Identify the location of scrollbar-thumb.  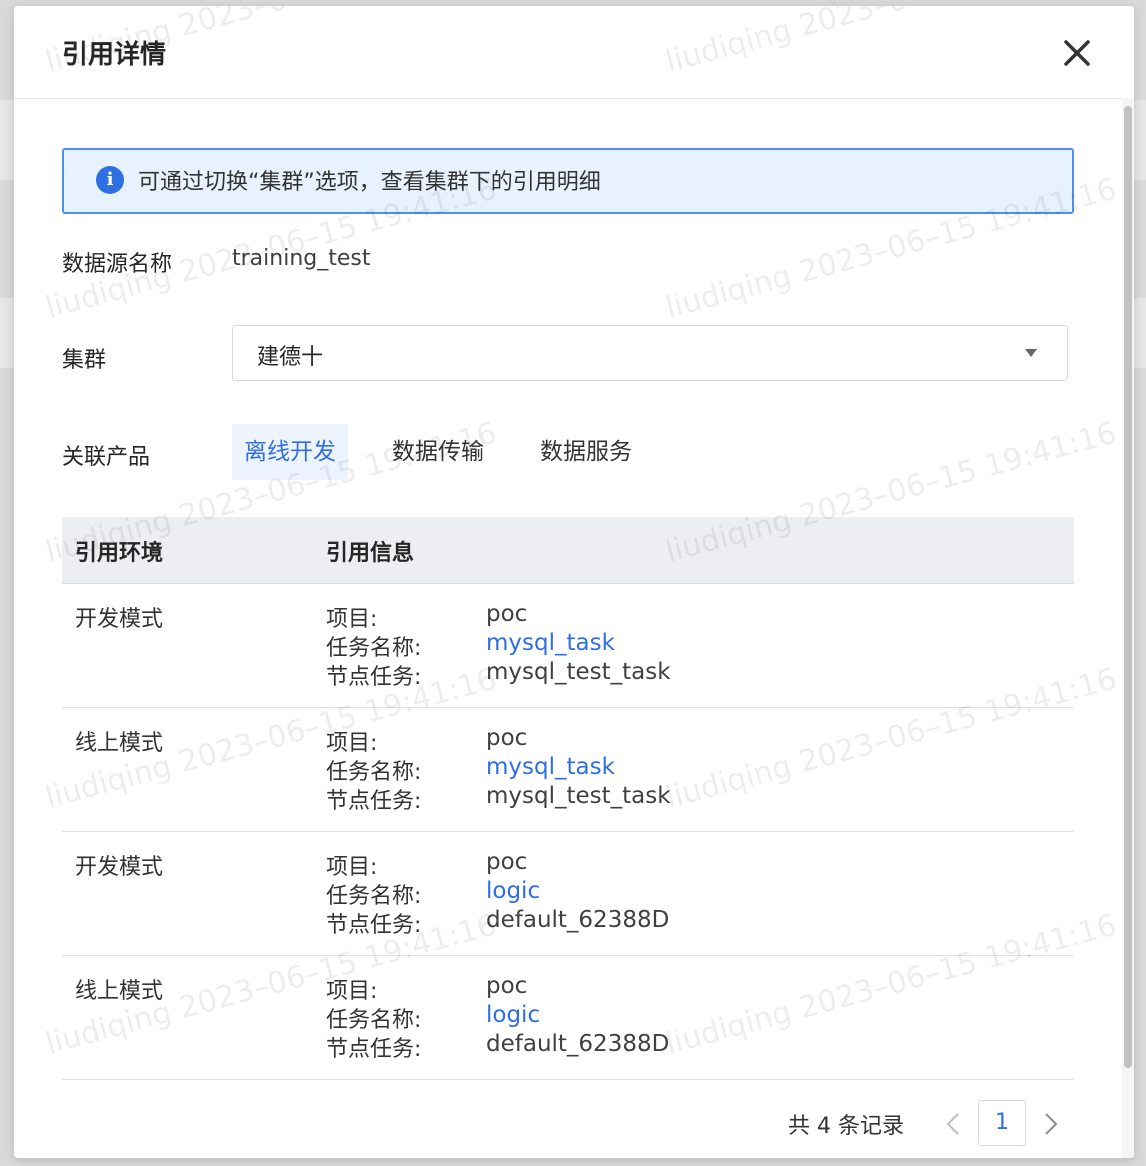
(1128, 587).